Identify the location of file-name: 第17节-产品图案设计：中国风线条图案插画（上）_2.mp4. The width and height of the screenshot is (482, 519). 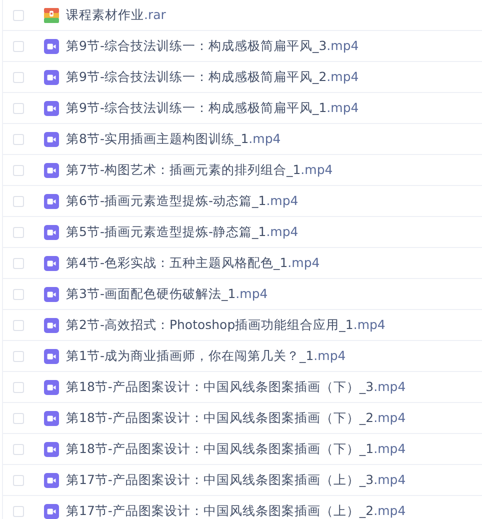
(236, 510).